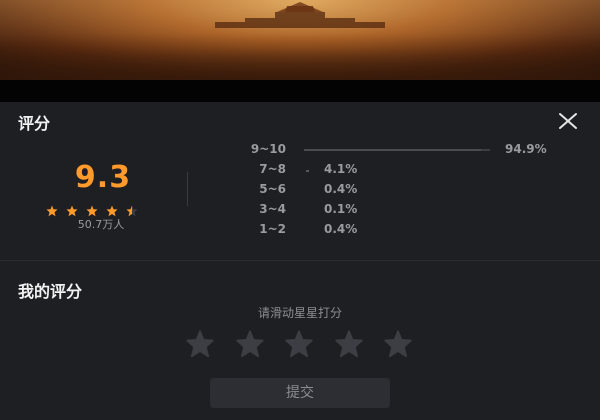 This screenshot has height=420, width=600. I want to click on rating-hint: 请滑动星星打分, so click(299, 313).